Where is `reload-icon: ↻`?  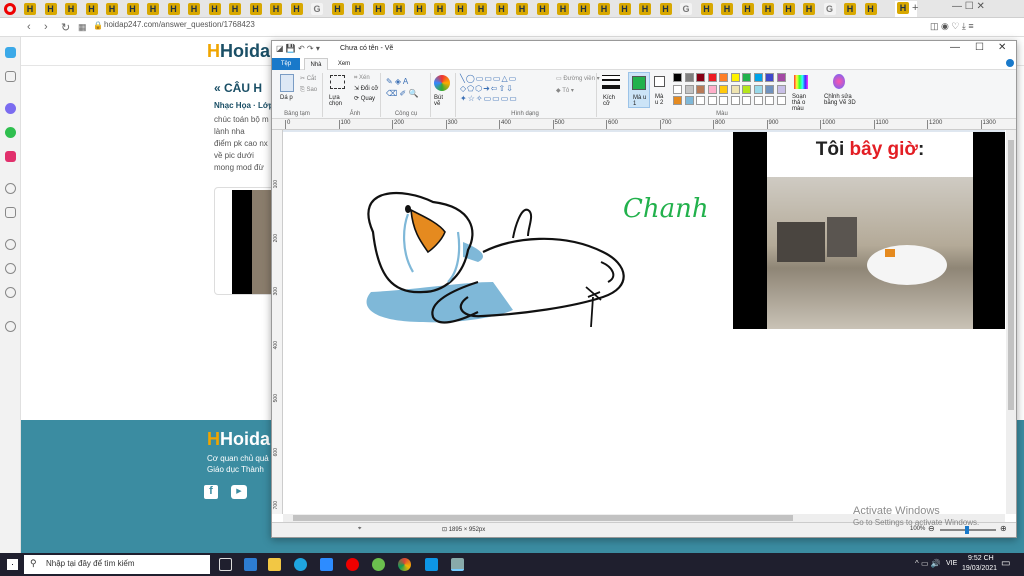 reload-icon: ↻ is located at coordinates (65, 27).